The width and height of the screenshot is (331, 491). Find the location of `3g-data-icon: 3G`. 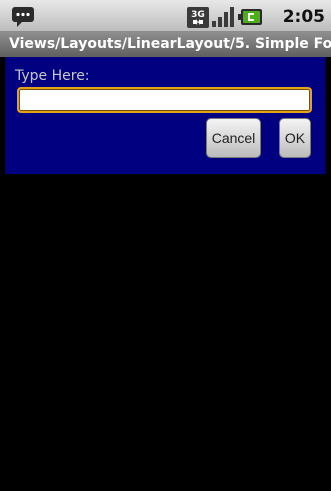

3g-data-icon: 3G is located at coordinates (198, 17).